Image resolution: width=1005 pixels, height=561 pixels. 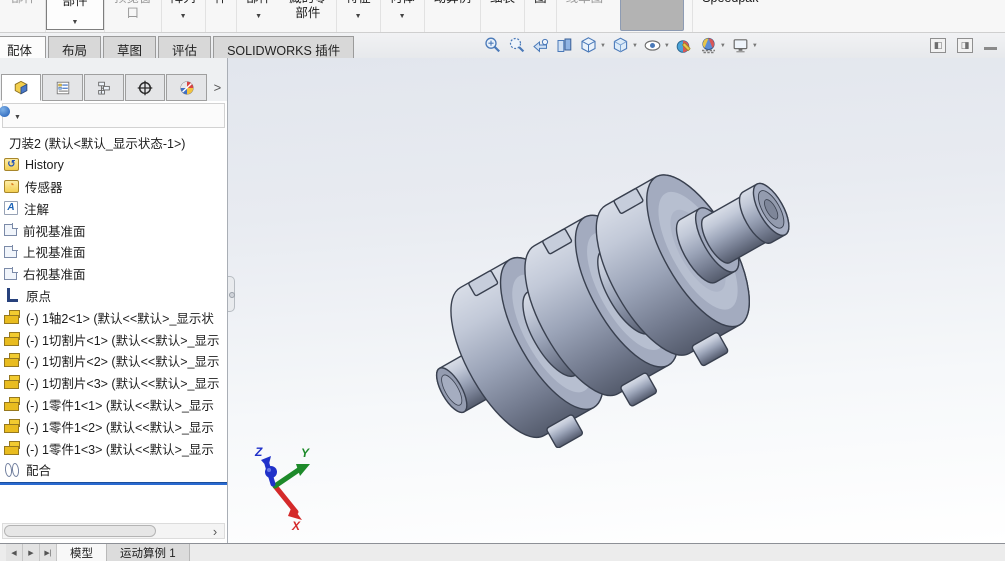 I want to click on coordinate-triad: Z Y X, so click(x=282, y=489).